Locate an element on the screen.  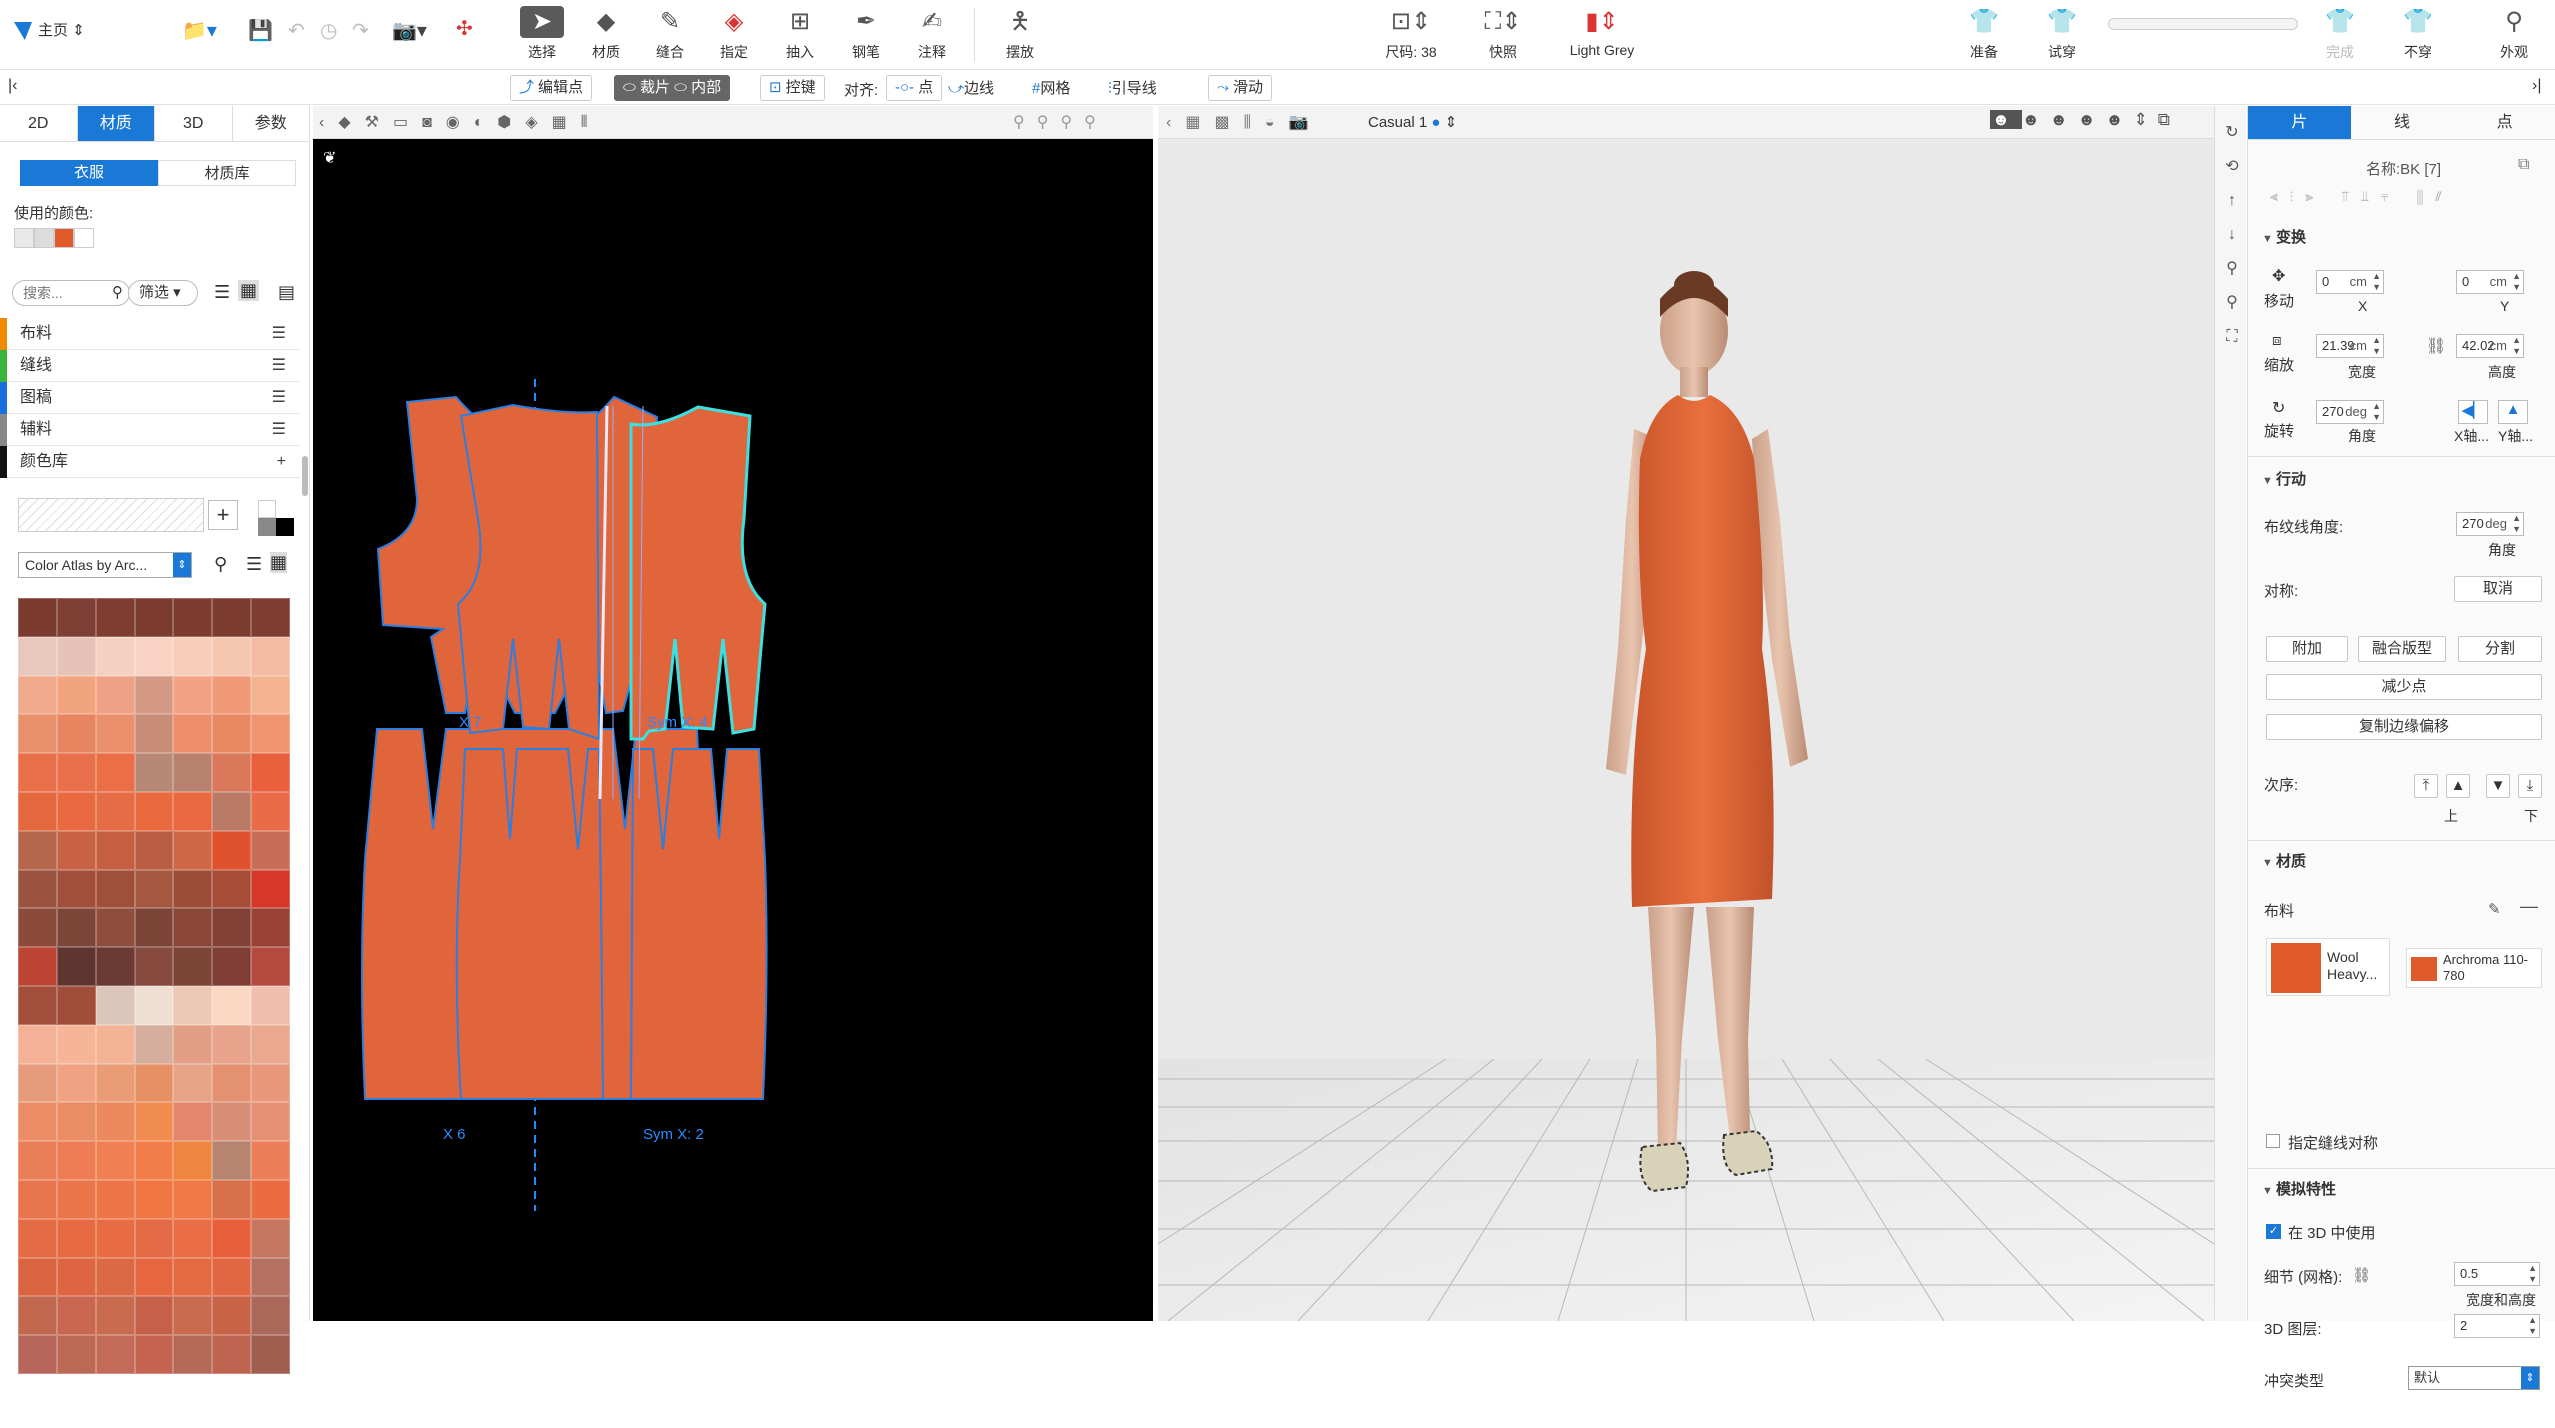
add-color-button: + is located at coordinates (223, 515).